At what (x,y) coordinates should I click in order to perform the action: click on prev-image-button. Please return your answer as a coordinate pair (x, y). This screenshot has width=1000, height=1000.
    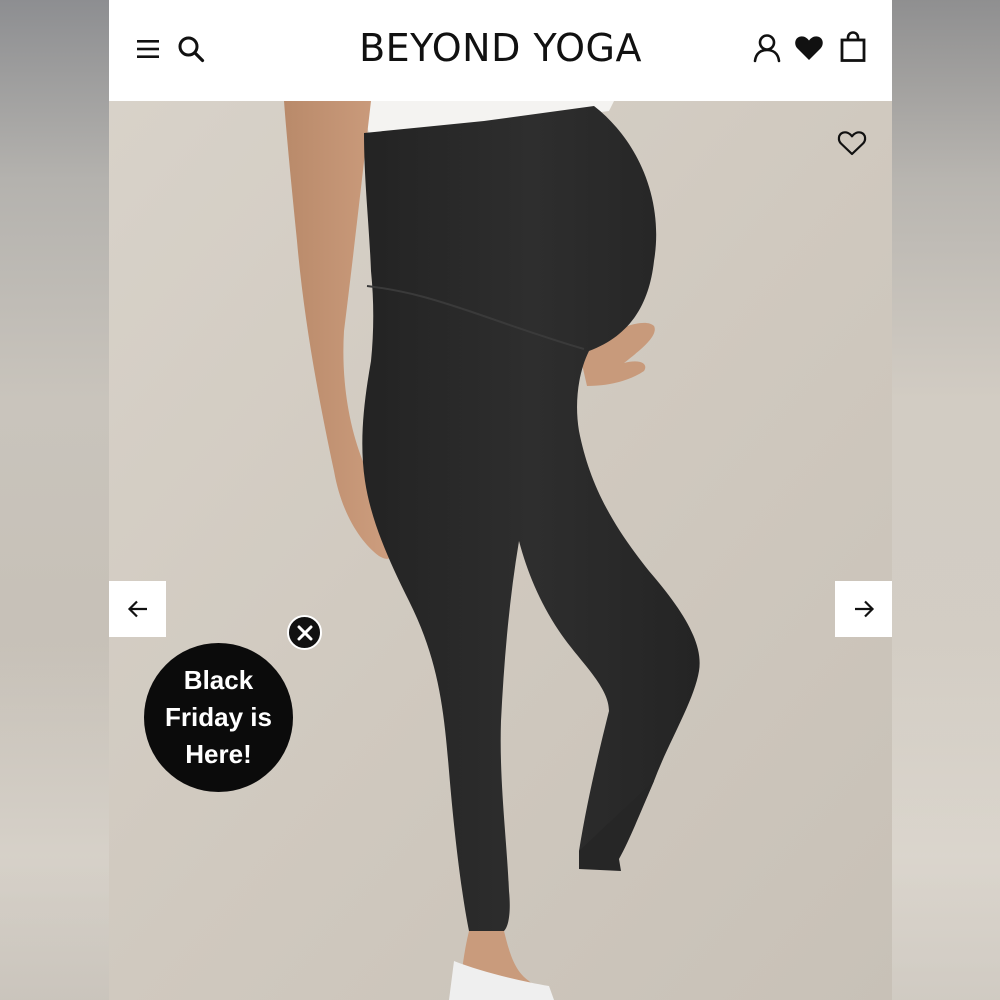
    Looking at the image, I should click on (137, 609).